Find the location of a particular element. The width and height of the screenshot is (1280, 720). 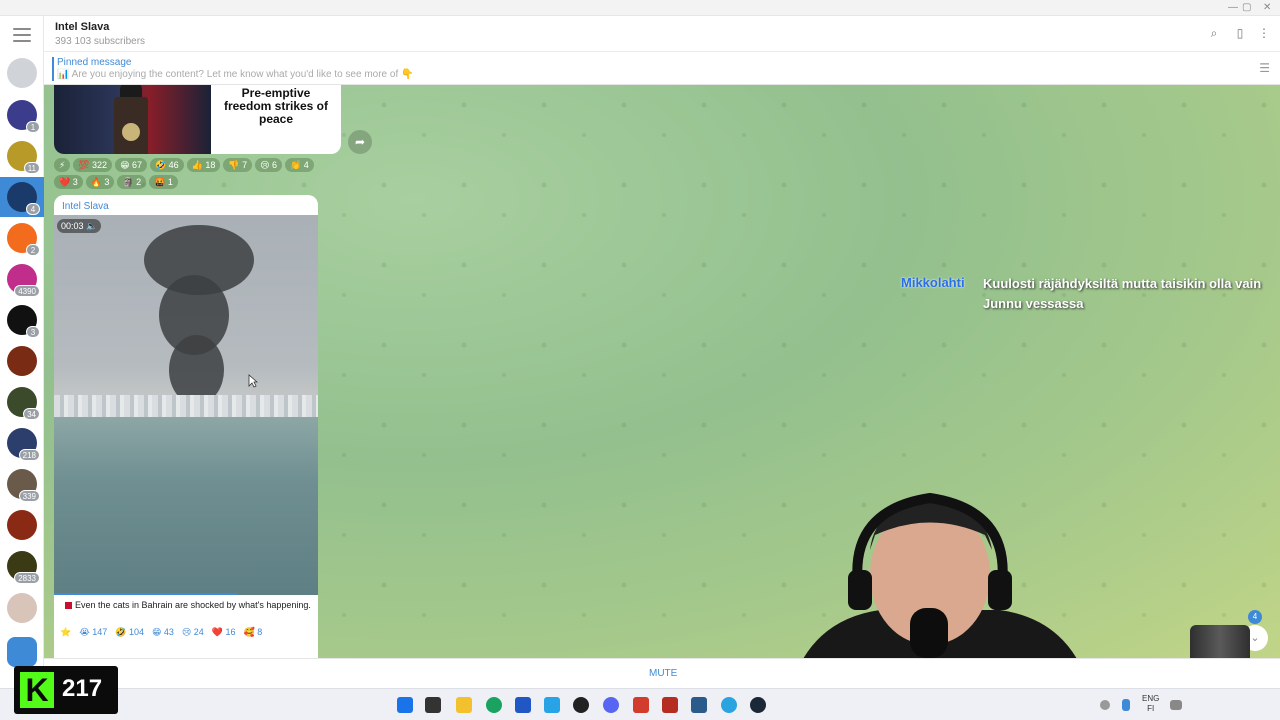

reaction-chip: 😢 24 is located at coordinates (193, 632).